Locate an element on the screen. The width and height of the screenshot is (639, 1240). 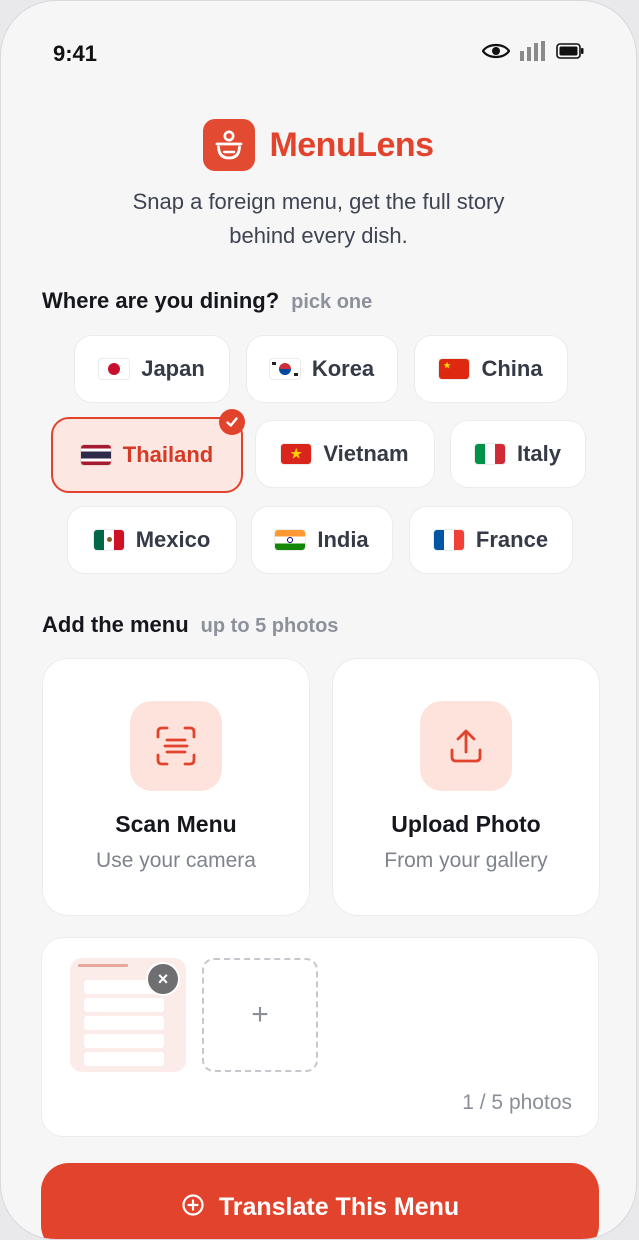
battery-icon is located at coordinates (570, 51).